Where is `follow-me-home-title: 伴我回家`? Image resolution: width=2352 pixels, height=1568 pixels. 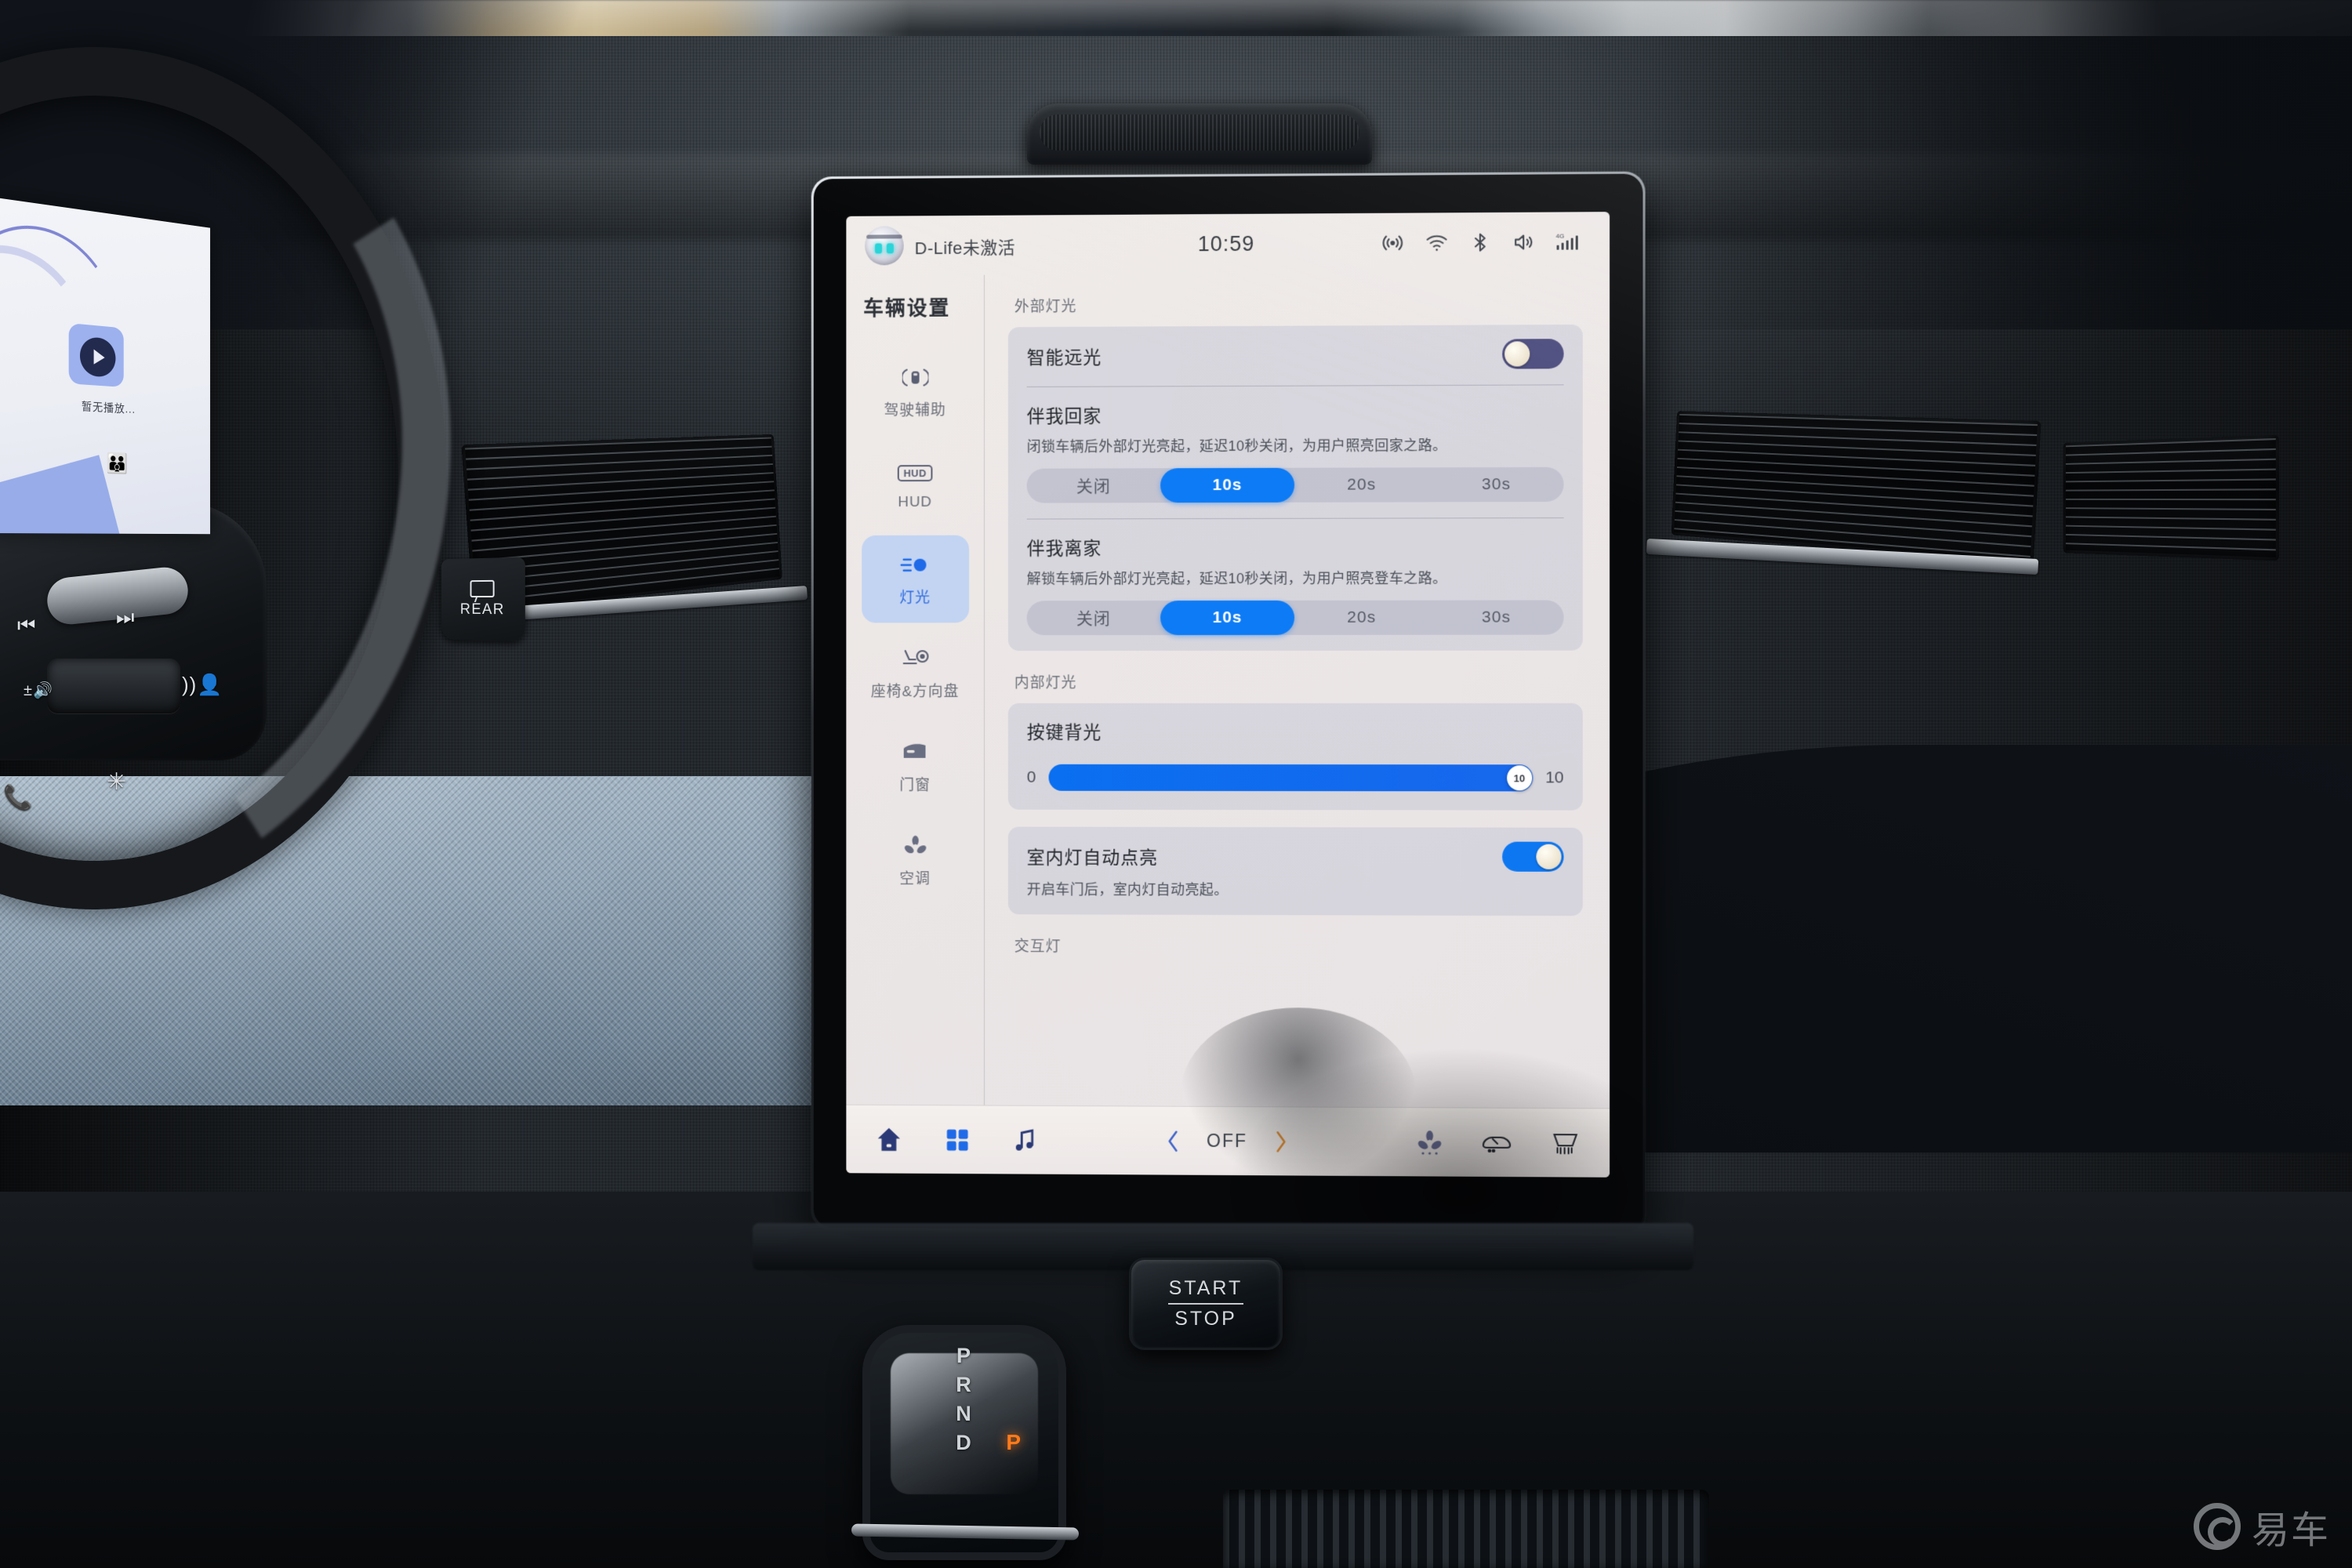 follow-me-home-title: 伴我回家 is located at coordinates (1064, 415).